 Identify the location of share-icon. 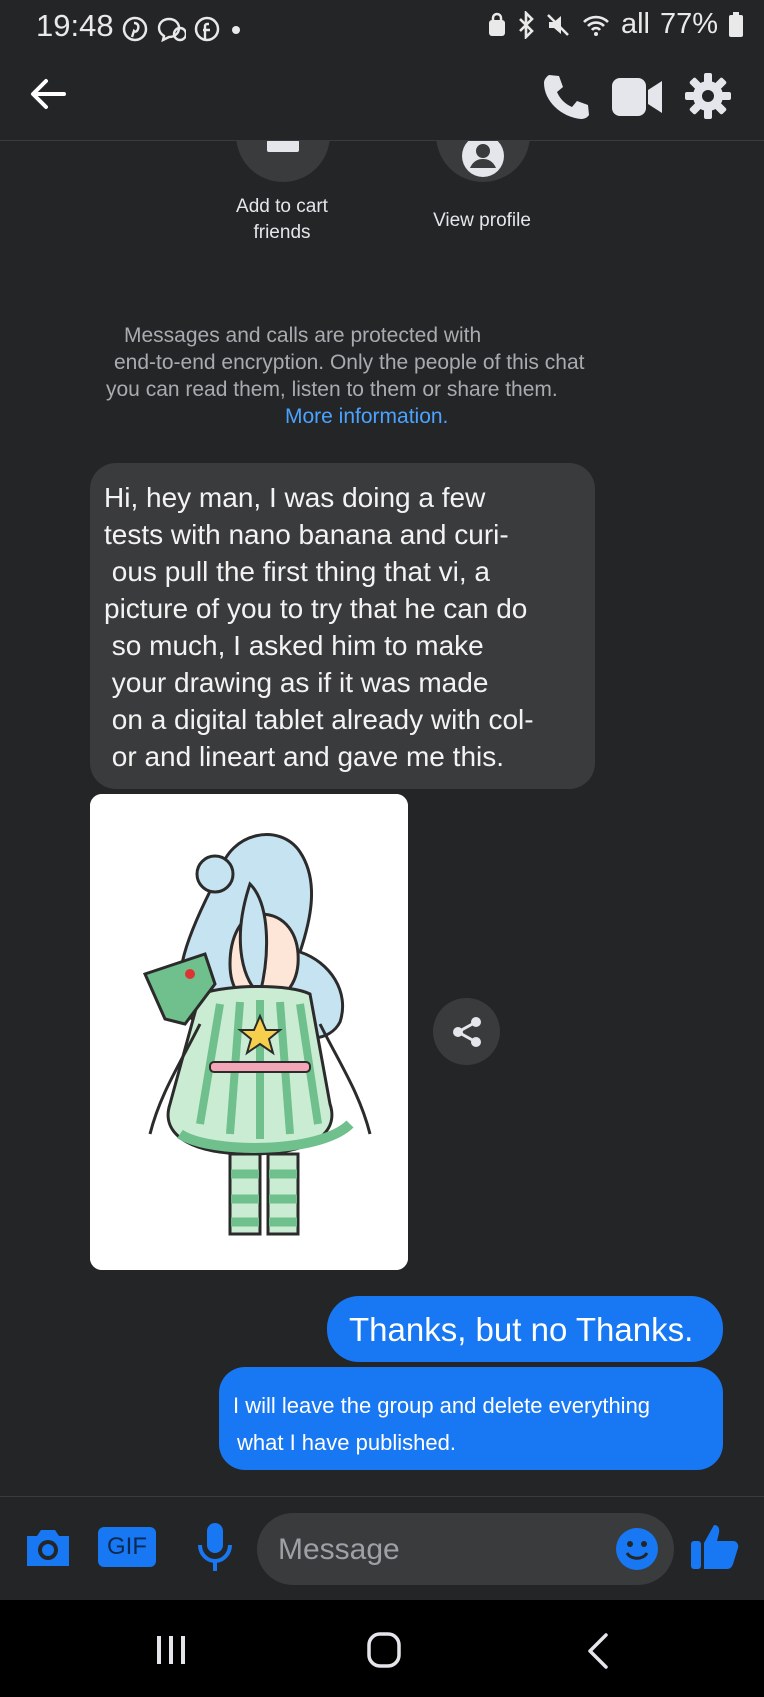
(467, 1032).